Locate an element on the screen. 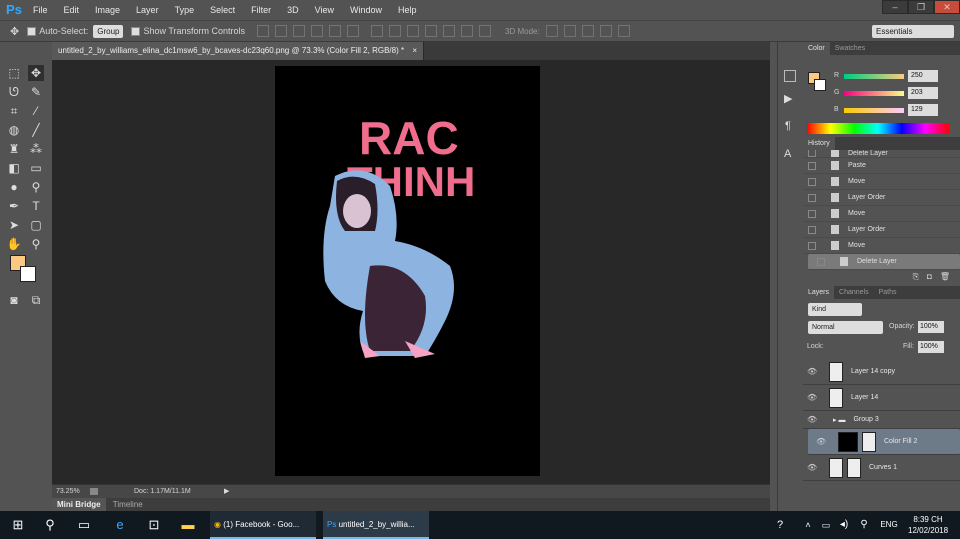 Image resolution: width=960 pixels, height=539 pixels. tab-paths: Paths is located at coordinates (888, 292).